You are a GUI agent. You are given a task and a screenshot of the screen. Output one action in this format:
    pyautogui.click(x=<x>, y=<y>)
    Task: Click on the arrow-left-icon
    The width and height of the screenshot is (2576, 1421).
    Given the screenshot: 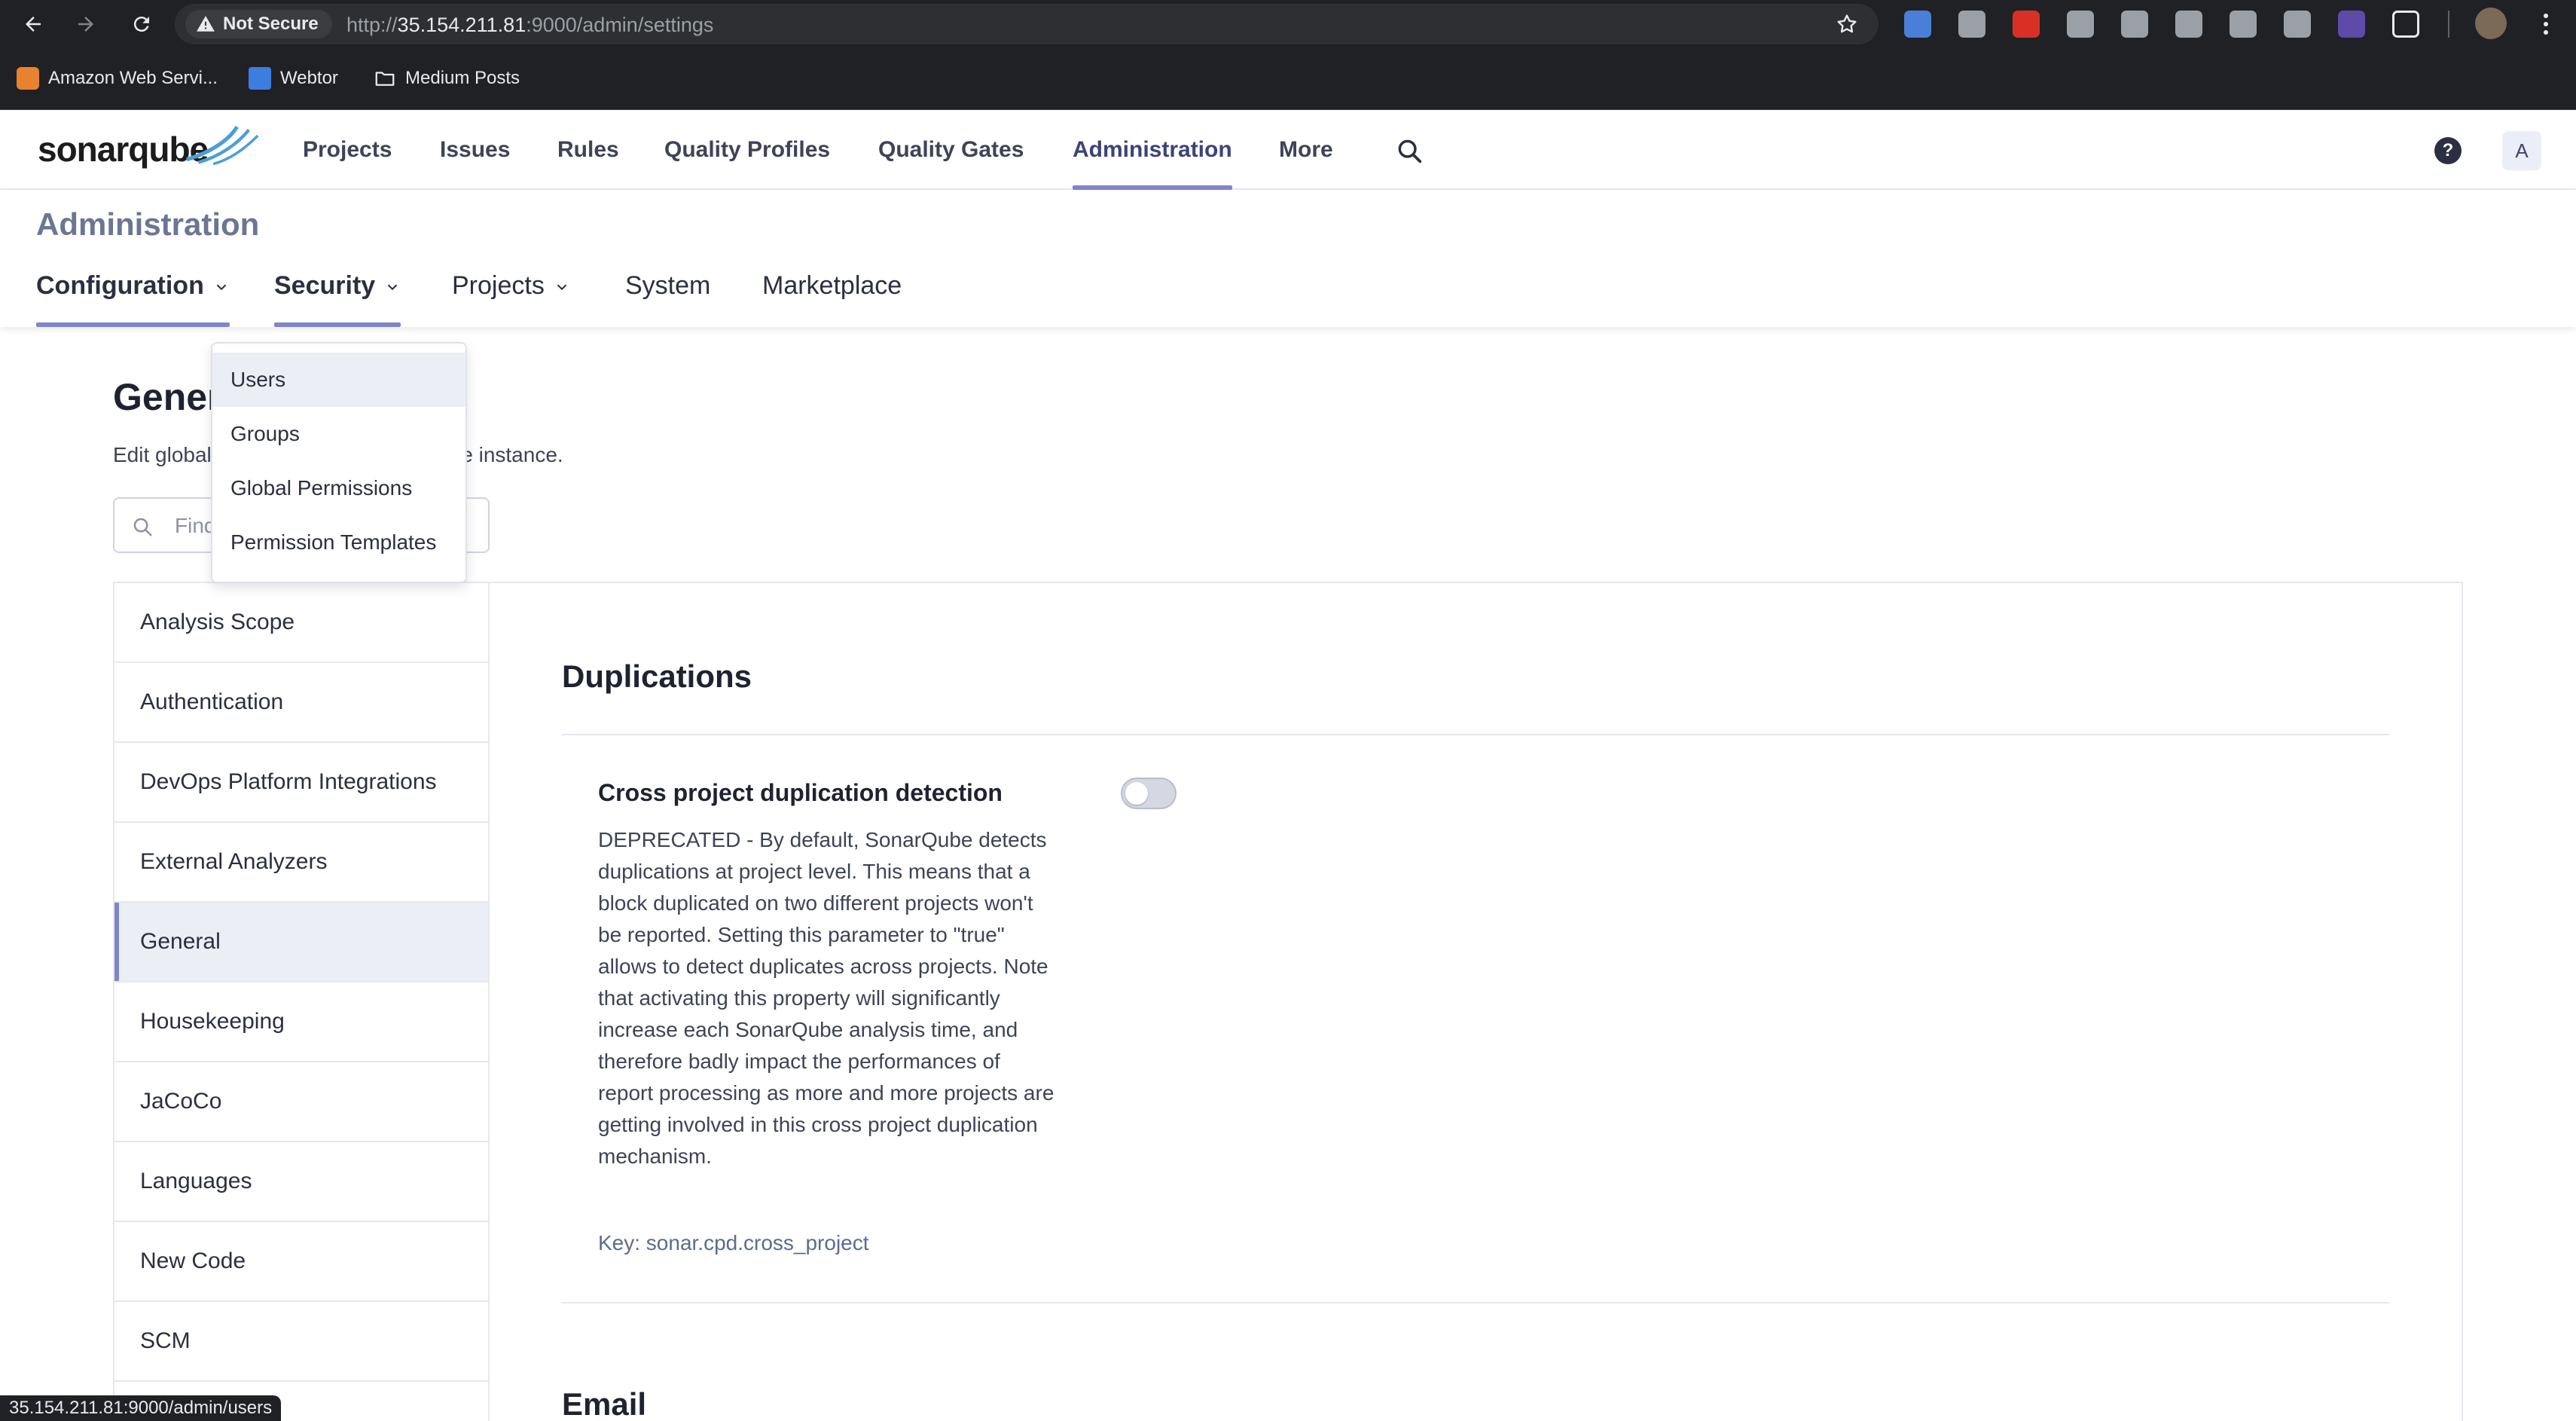 What is the action you would take?
    pyautogui.click(x=34, y=24)
    